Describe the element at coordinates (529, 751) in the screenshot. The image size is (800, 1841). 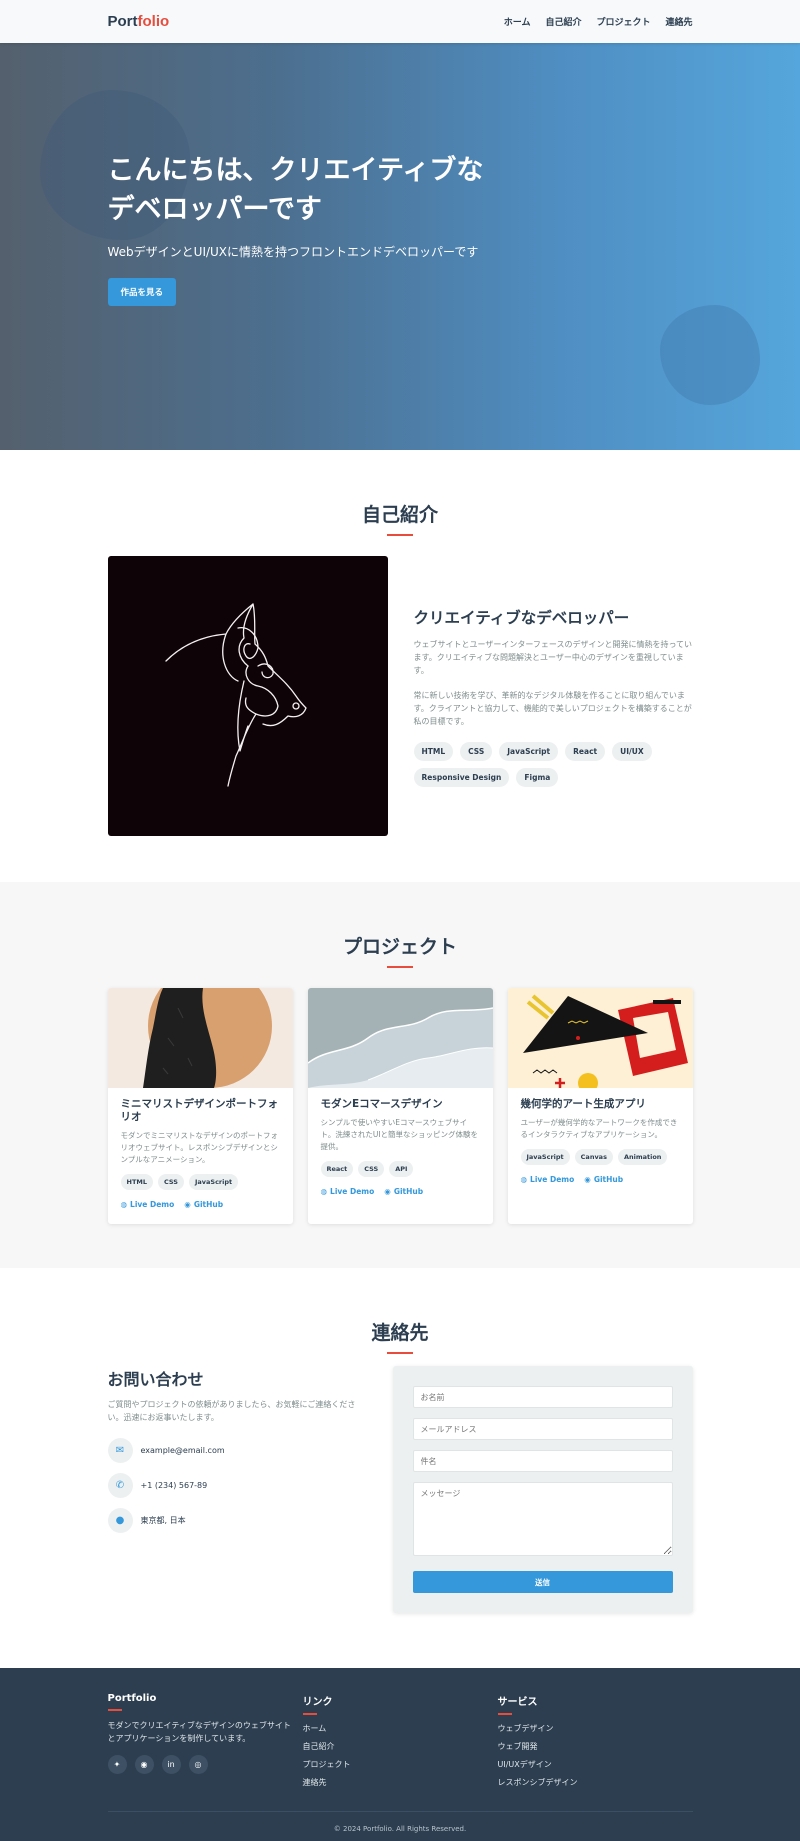
I see `skill-badge: JavaScript` at that location.